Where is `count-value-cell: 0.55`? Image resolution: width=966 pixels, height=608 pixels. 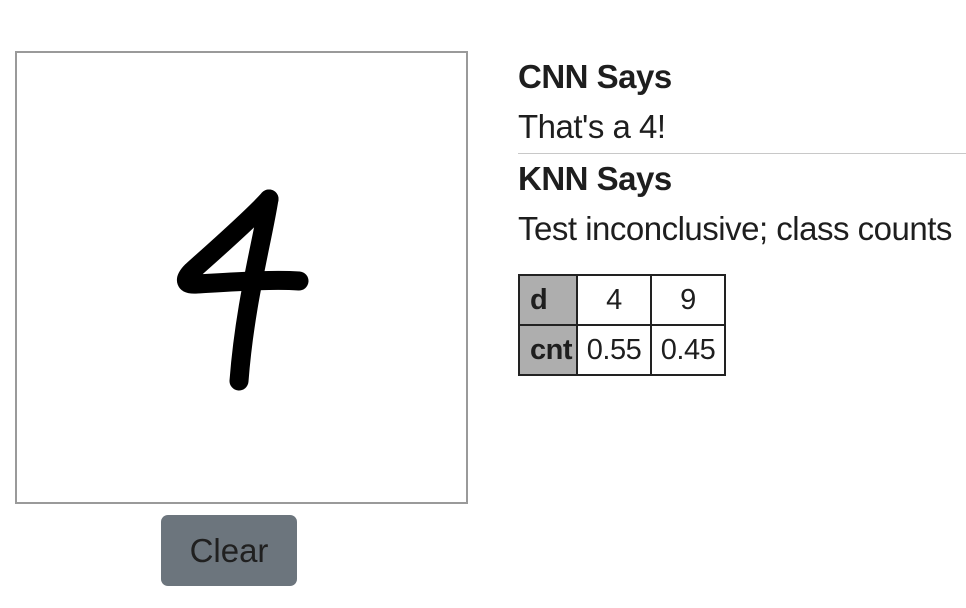
count-value-cell: 0.55 is located at coordinates (614, 350).